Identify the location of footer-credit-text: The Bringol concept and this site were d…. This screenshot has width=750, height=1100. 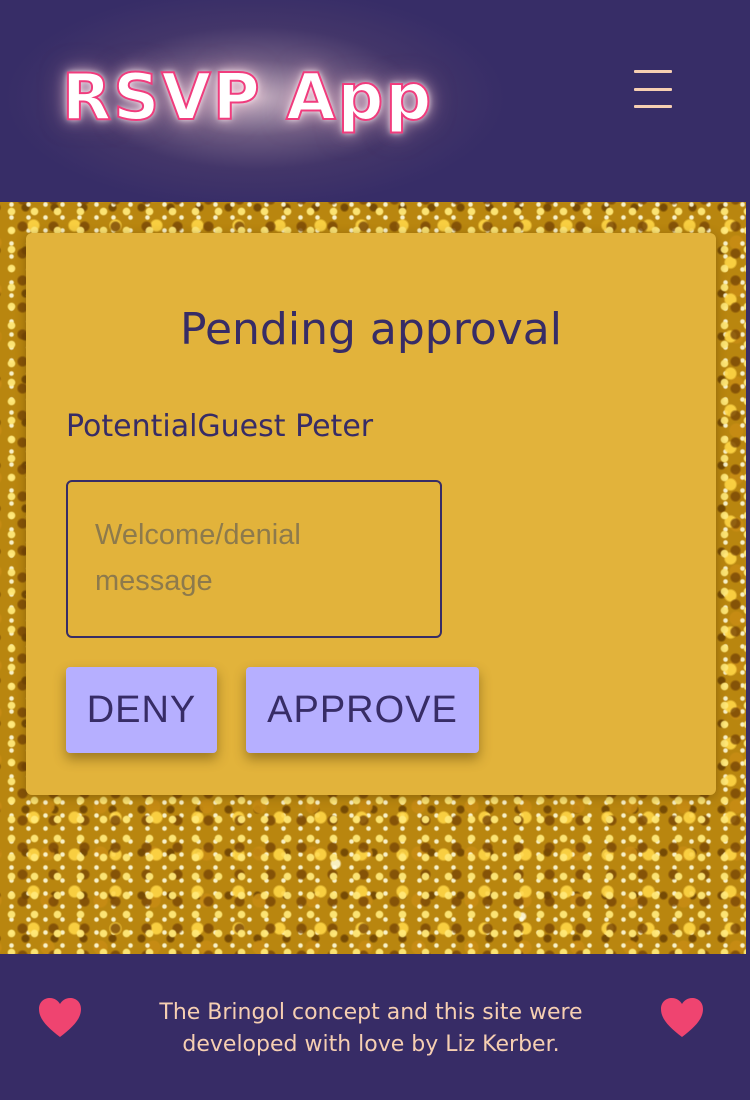
(371, 1028).